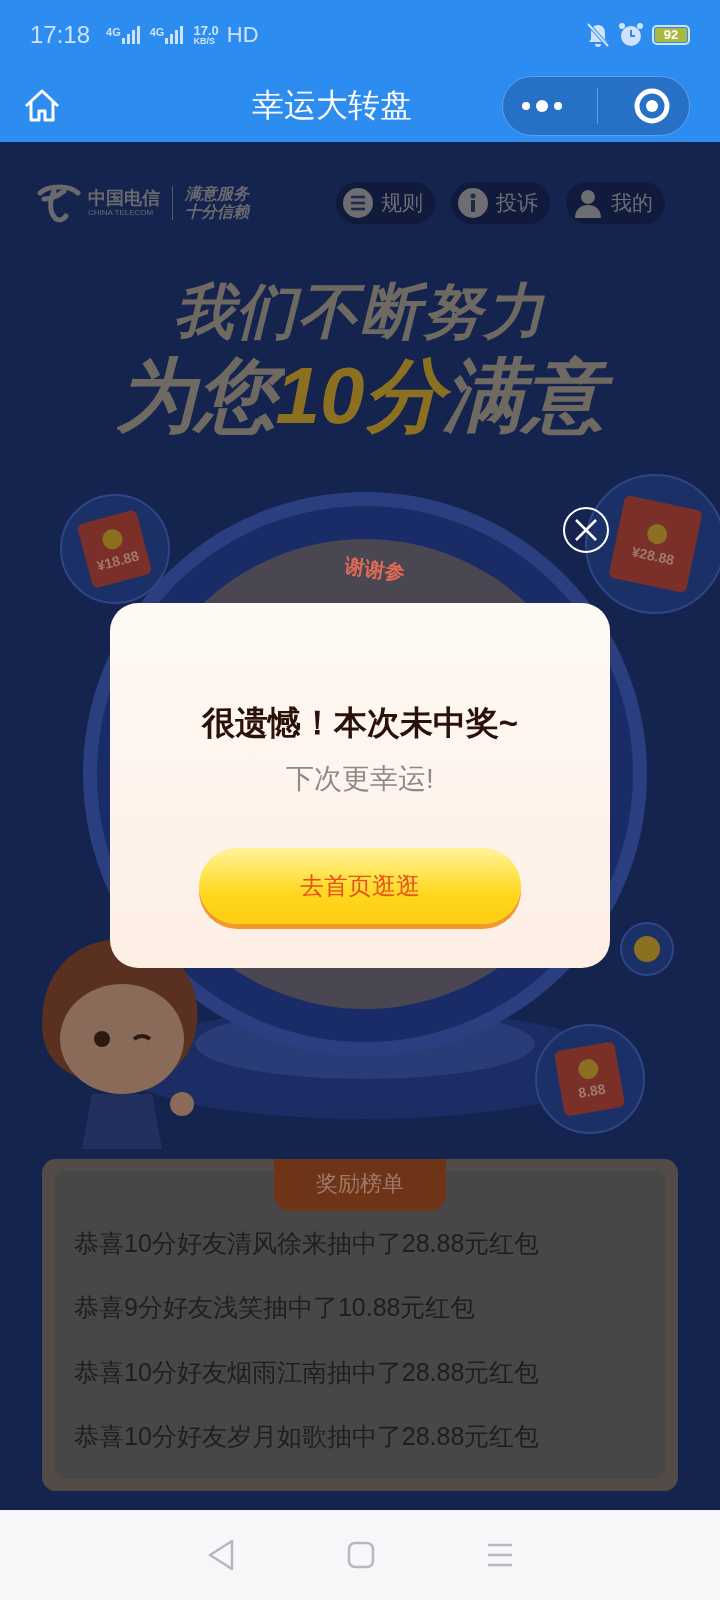 The height and width of the screenshot is (1600, 720). I want to click on user-icon, so click(588, 203).